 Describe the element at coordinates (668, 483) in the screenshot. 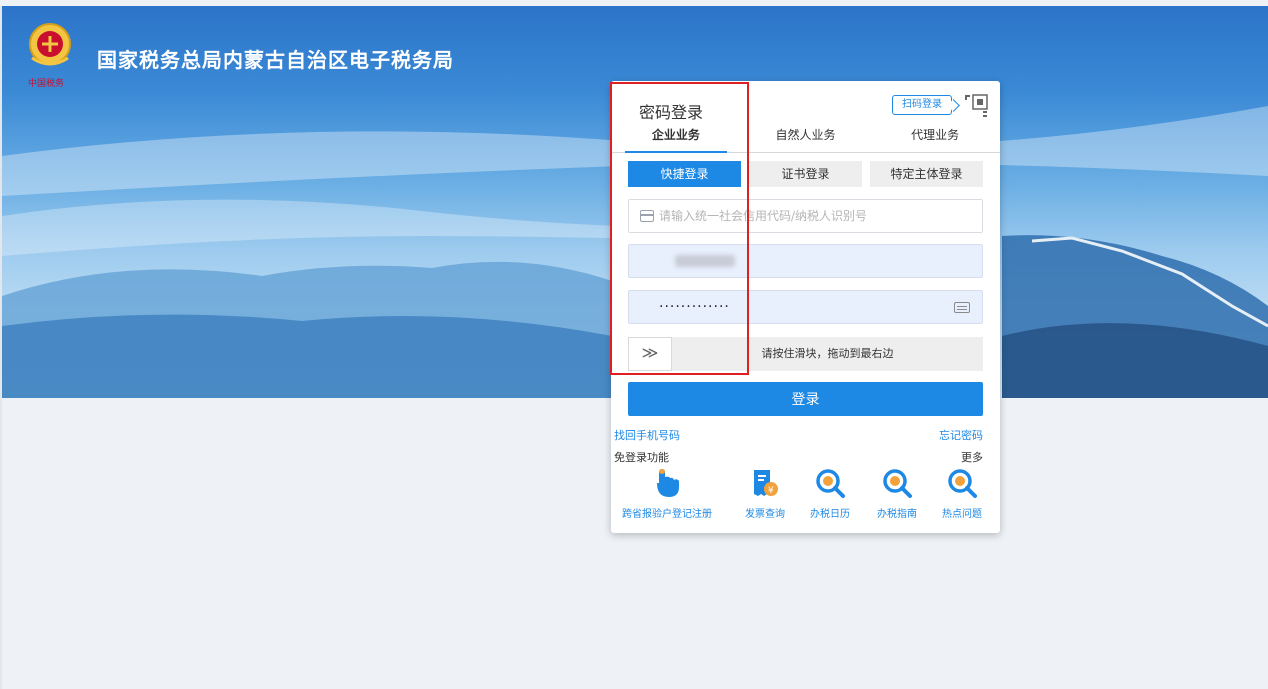

I see `hand-pointer-icon` at that location.